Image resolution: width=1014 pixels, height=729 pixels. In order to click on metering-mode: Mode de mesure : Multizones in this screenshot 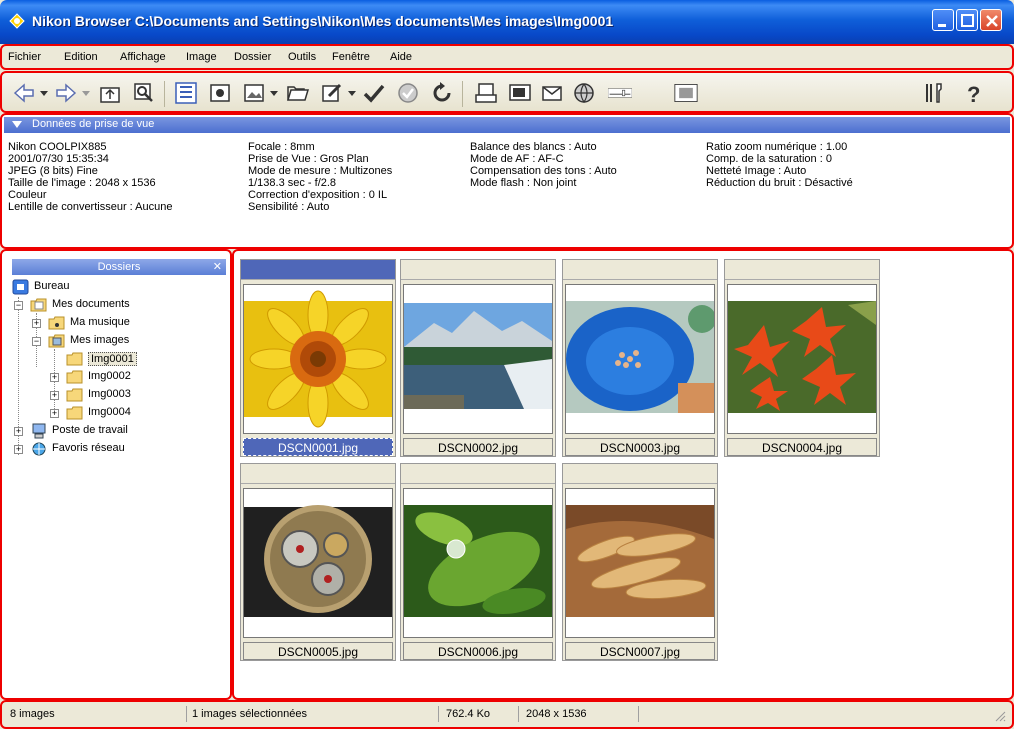, I will do `click(320, 171)`.